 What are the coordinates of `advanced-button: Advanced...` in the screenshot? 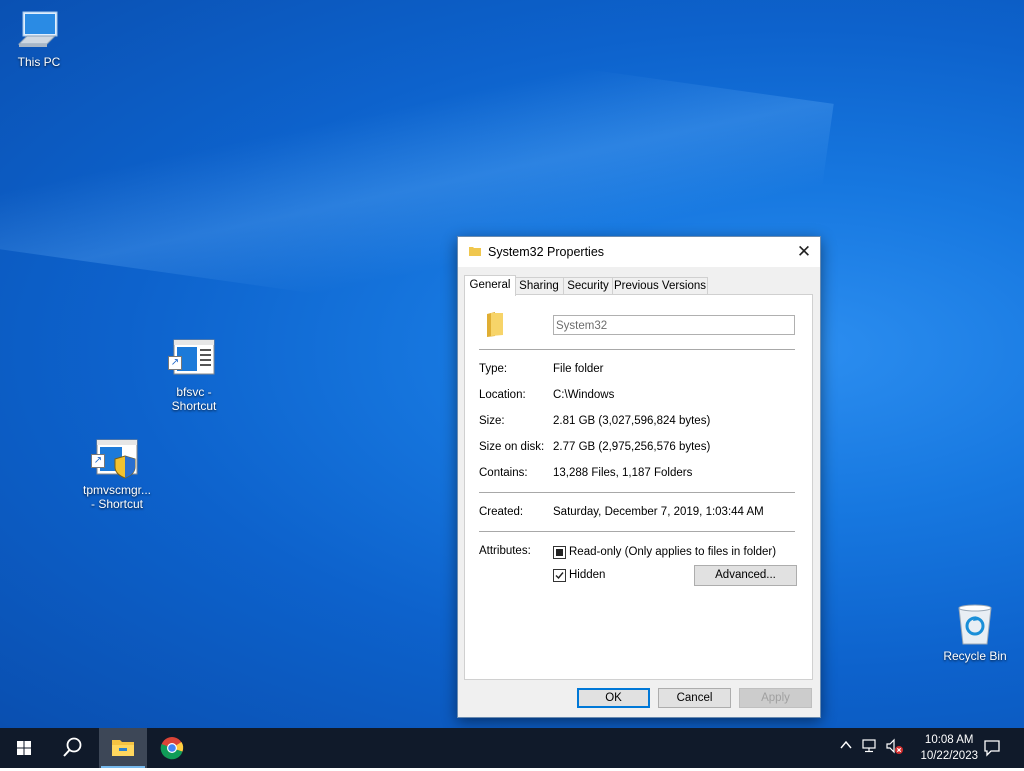 It's located at (745, 575).